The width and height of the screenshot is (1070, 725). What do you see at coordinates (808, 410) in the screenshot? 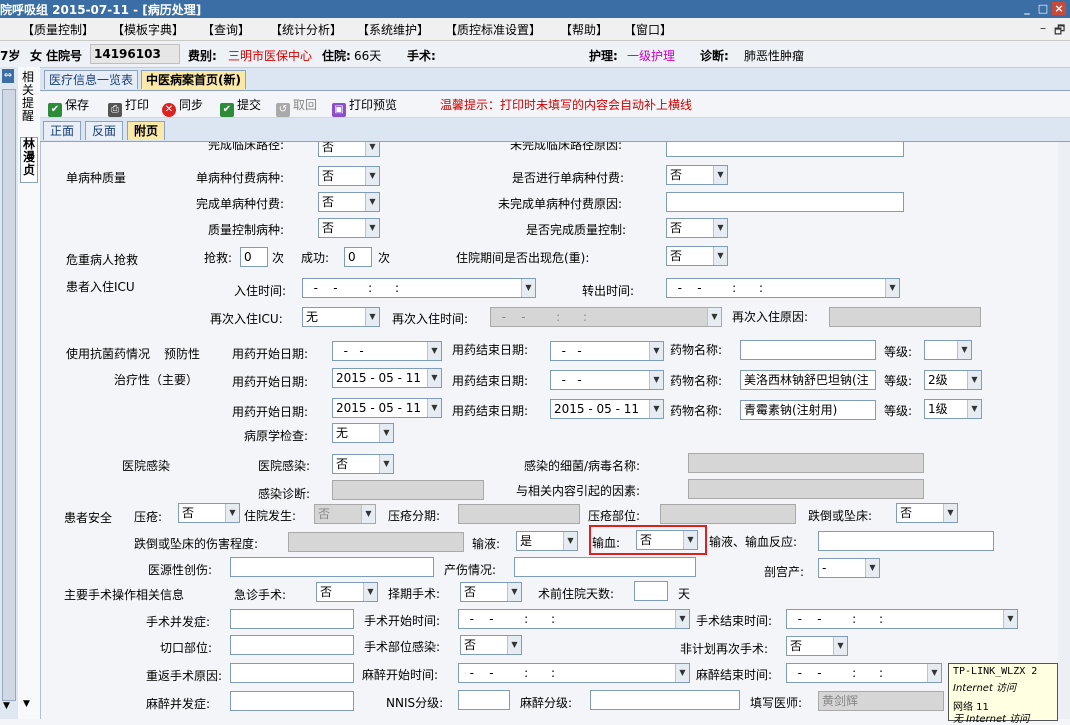
I see `drug-name-input-3: 青霉素钠(注射用)` at bounding box center [808, 410].